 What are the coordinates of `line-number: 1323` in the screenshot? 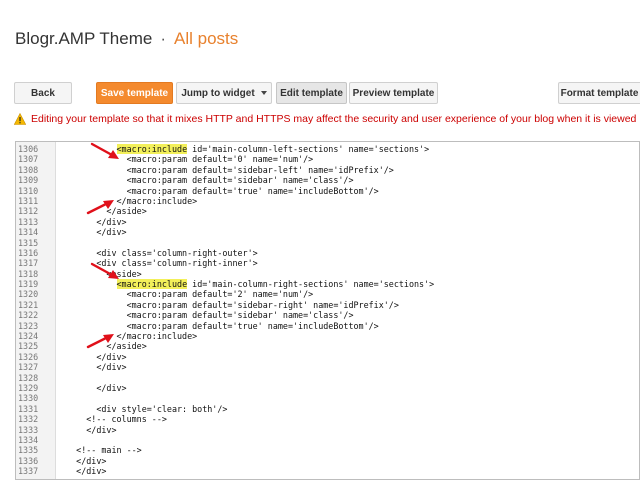 It's located at (28, 325).